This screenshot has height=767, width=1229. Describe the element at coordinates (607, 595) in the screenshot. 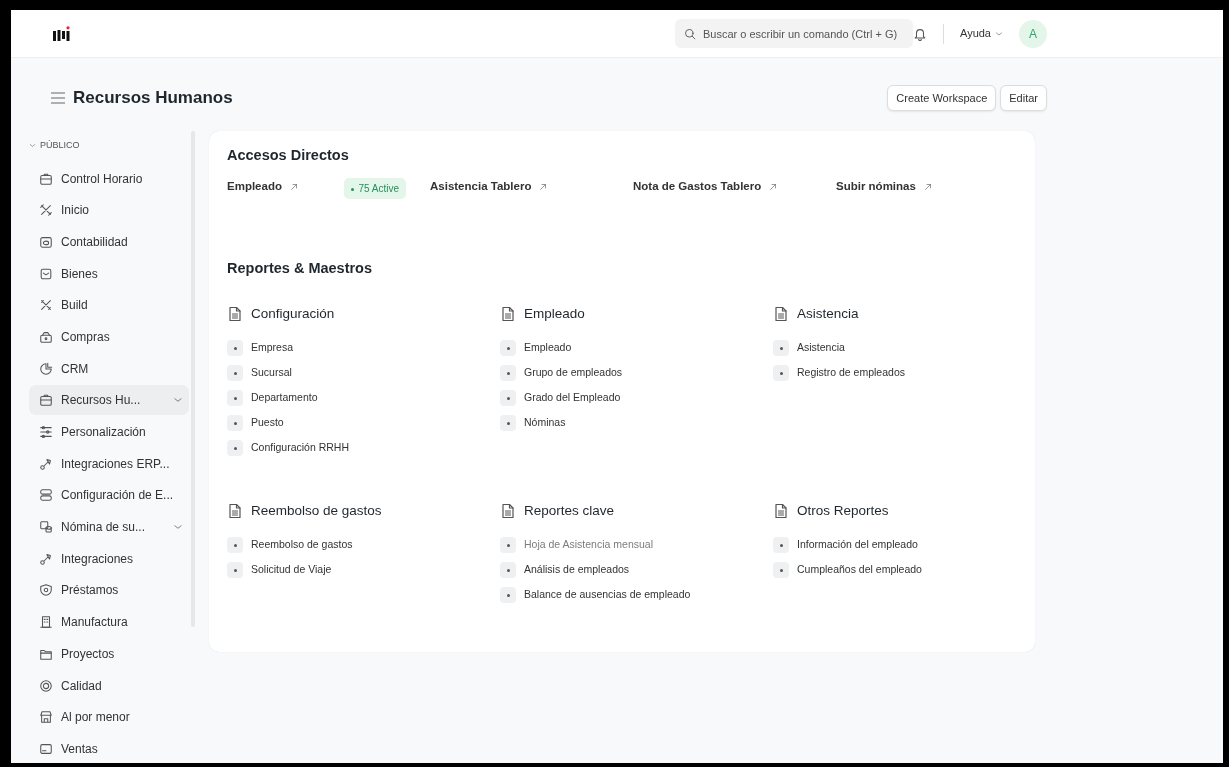

I see `report-link: Balance de ausencias de empleado` at that location.